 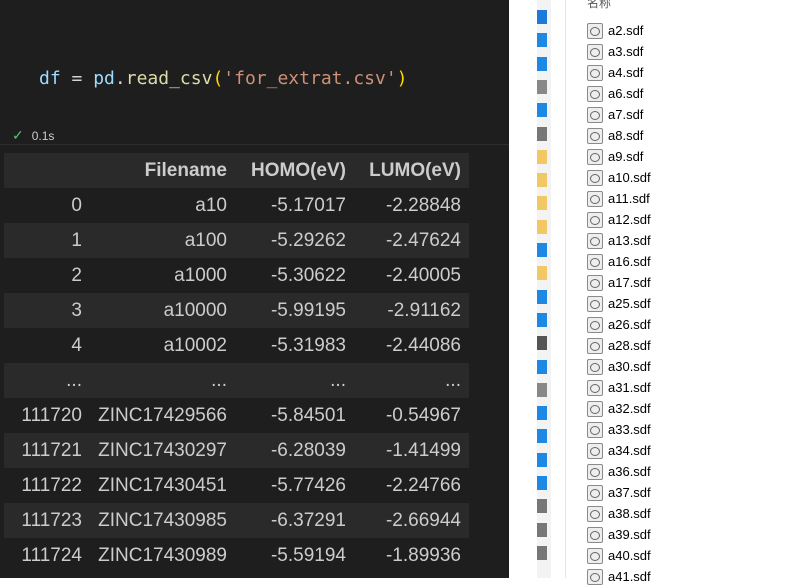 I want to click on file-name: a4.sdf, so click(x=626, y=72).